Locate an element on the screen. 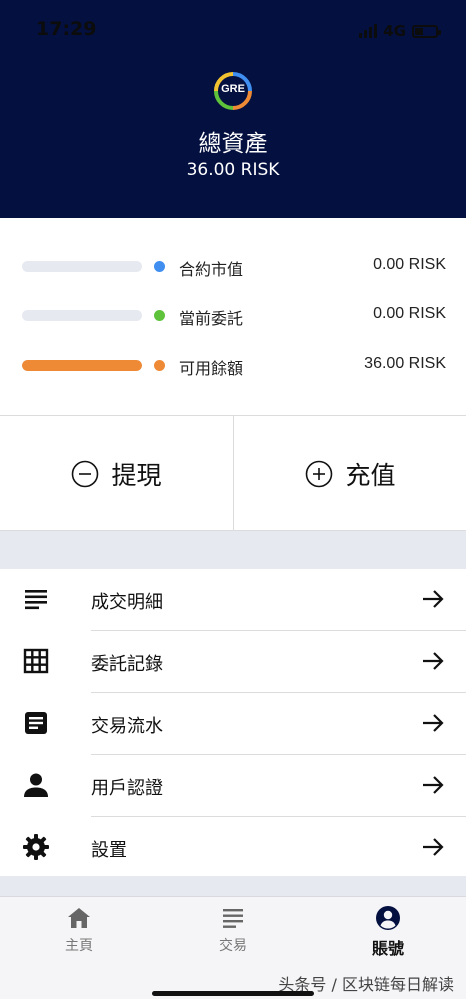 This screenshot has width=466, height=999. tab-label: 賬號 is located at coordinates (387, 948).